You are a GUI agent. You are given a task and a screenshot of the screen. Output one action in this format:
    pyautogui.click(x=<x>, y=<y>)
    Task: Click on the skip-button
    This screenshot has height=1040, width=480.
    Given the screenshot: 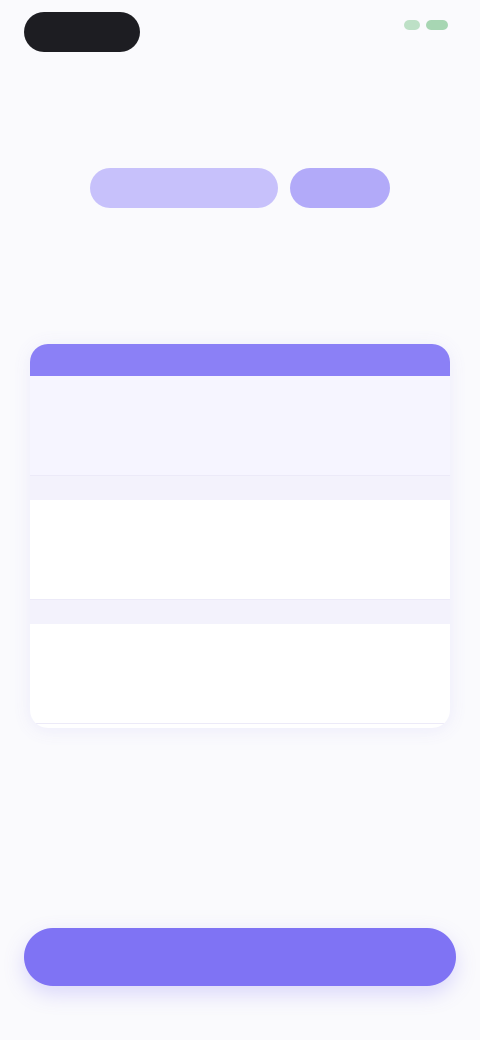 What is the action you would take?
    pyautogui.click(x=420, y=92)
    